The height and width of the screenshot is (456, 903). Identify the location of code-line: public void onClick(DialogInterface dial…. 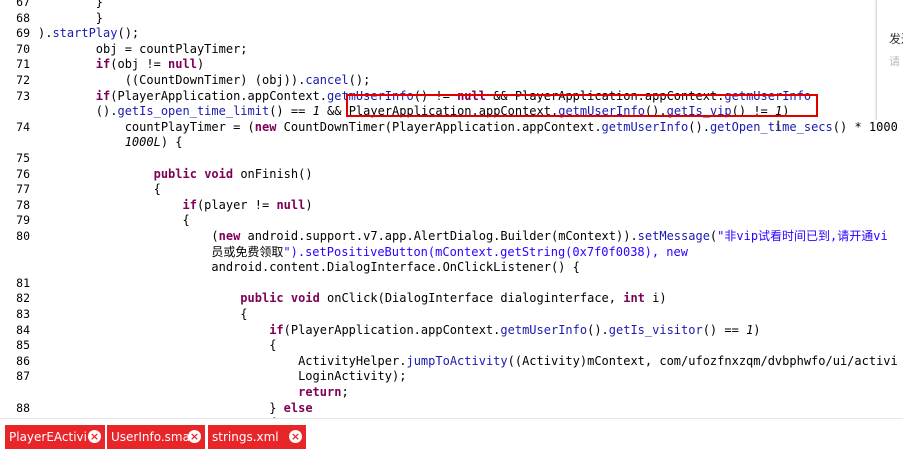
(352, 298).